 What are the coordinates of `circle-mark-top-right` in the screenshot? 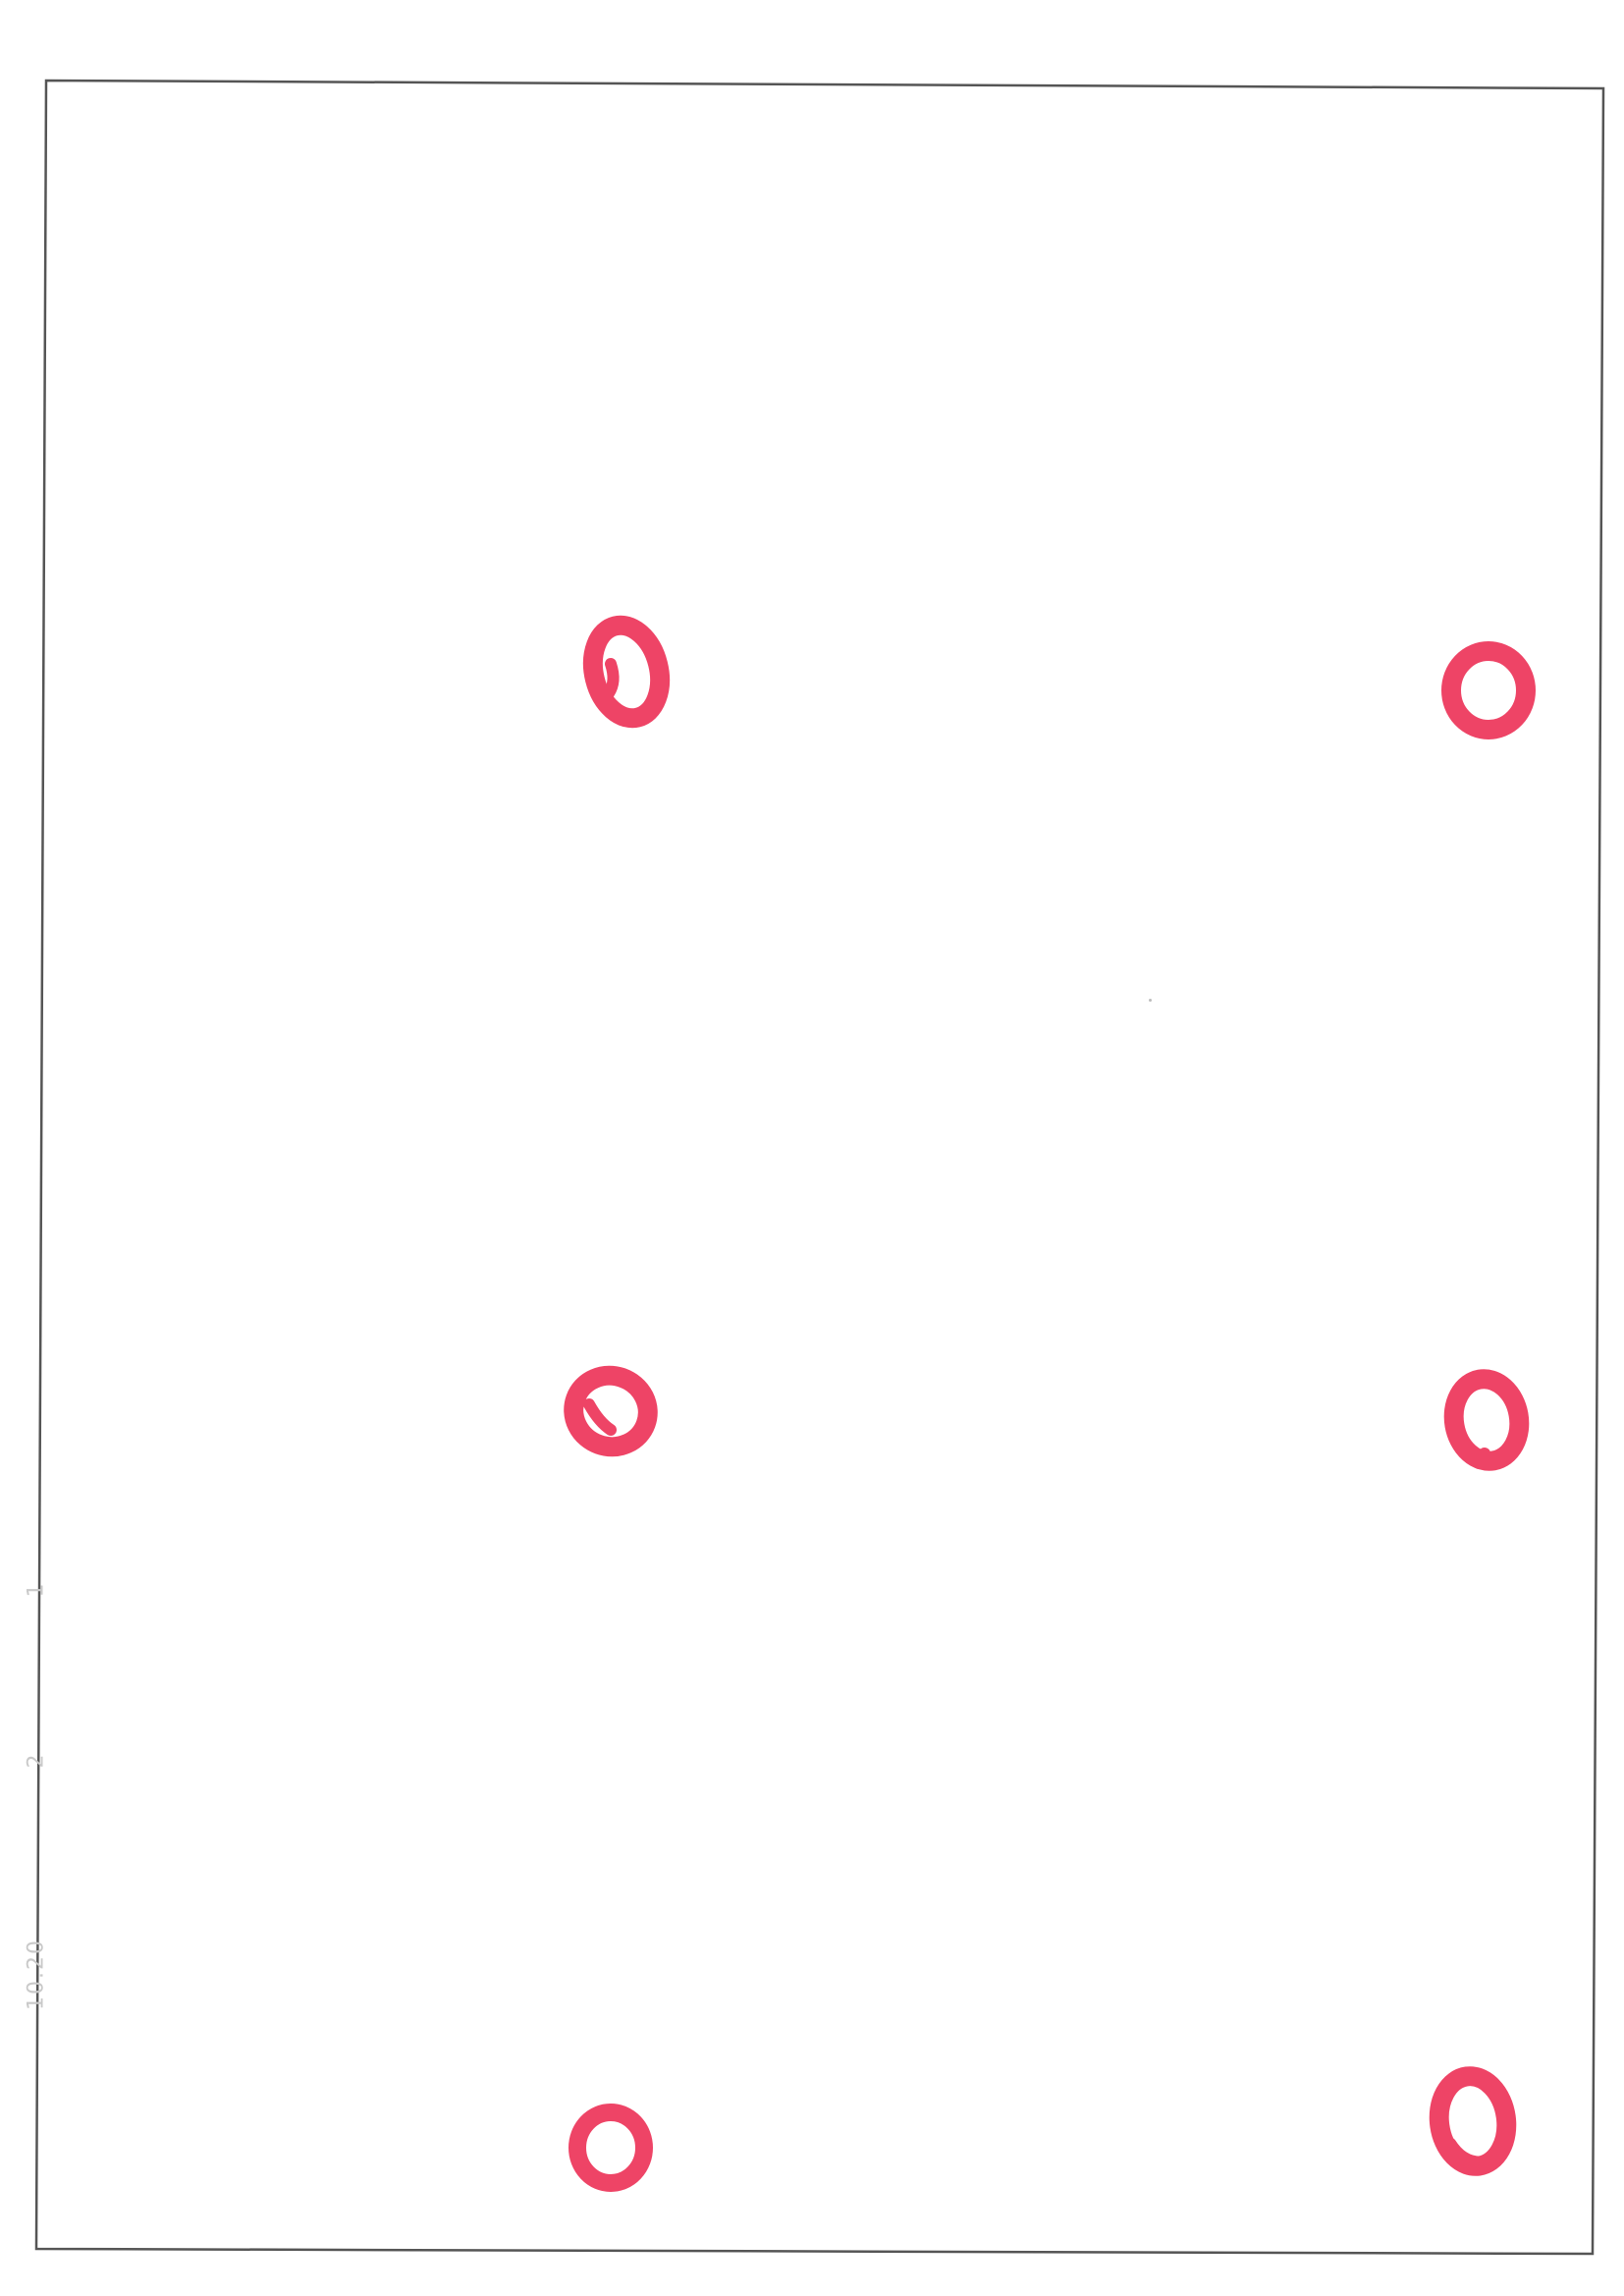 It's located at (1488, 690).